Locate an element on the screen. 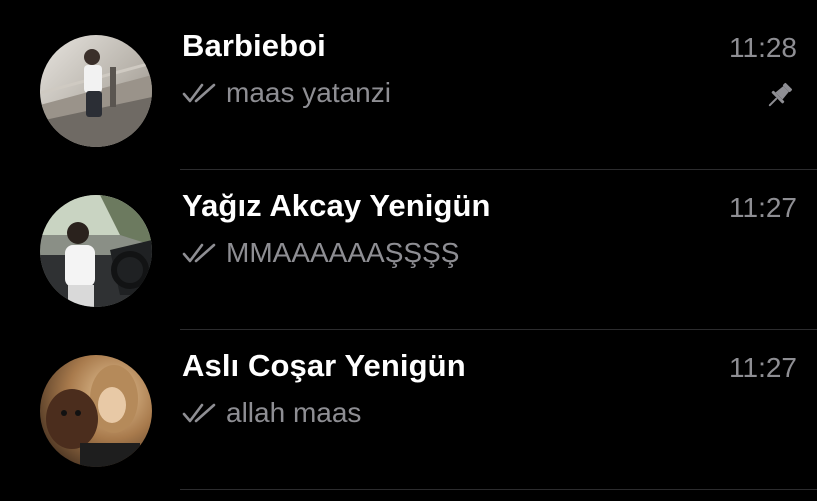 This screenshot has width=817, height=501. divider is located at coordinates (498, 489).